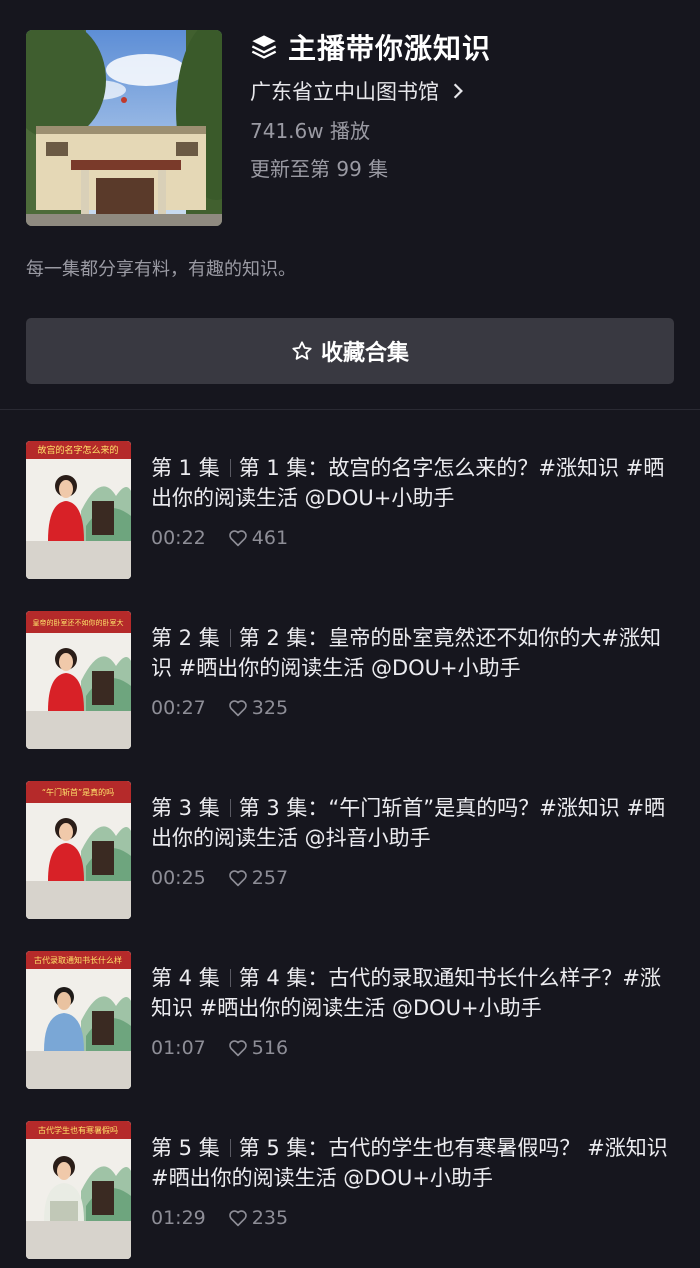 This screenshot has height=1268, width=700. Describe the element at coordinates (414, 538) in the screenshot. I see `episode-meta: 00:22 461` at that location.